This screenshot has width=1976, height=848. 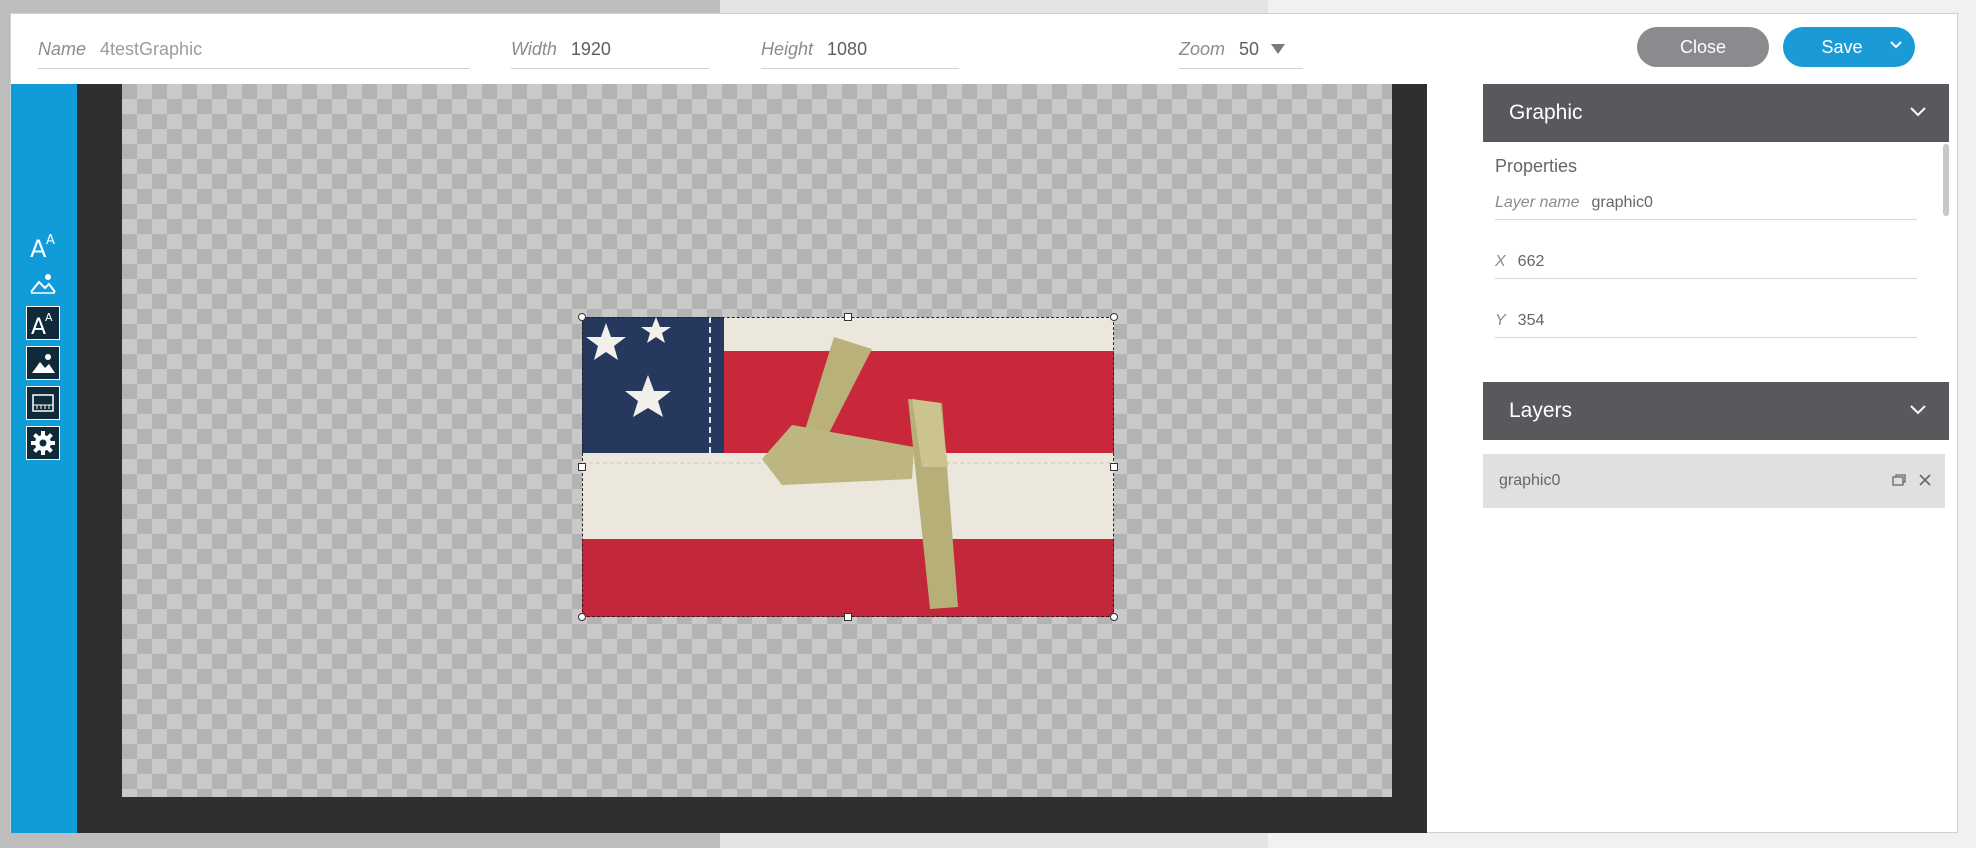 What do you see at coordinates (1531, 262) in the screenshot?
I see `x-input: 662` at bounding box center [1531, 262].